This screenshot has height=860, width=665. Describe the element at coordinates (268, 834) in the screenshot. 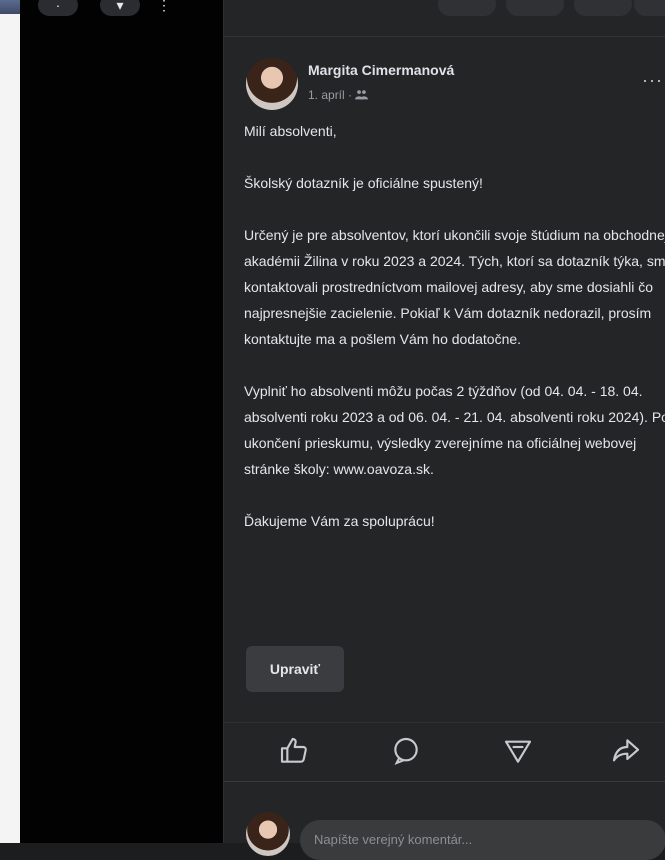

I see `commenter-avatar` at that location.